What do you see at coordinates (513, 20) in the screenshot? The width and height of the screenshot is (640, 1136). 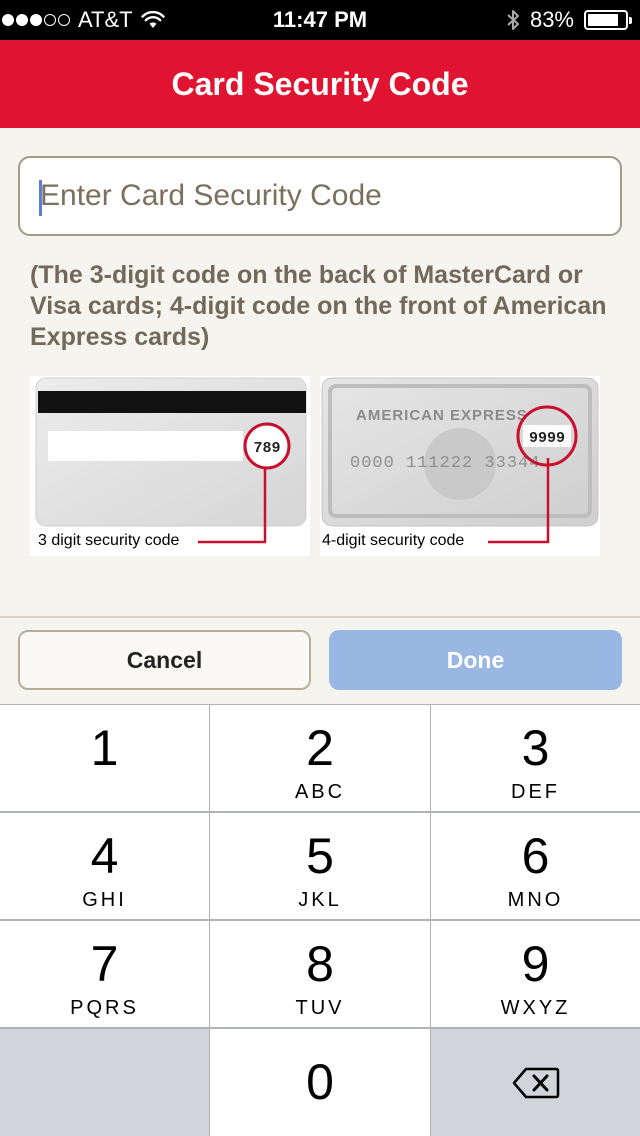 I see `bluetooth-icon` at bounding box center [513, 20].